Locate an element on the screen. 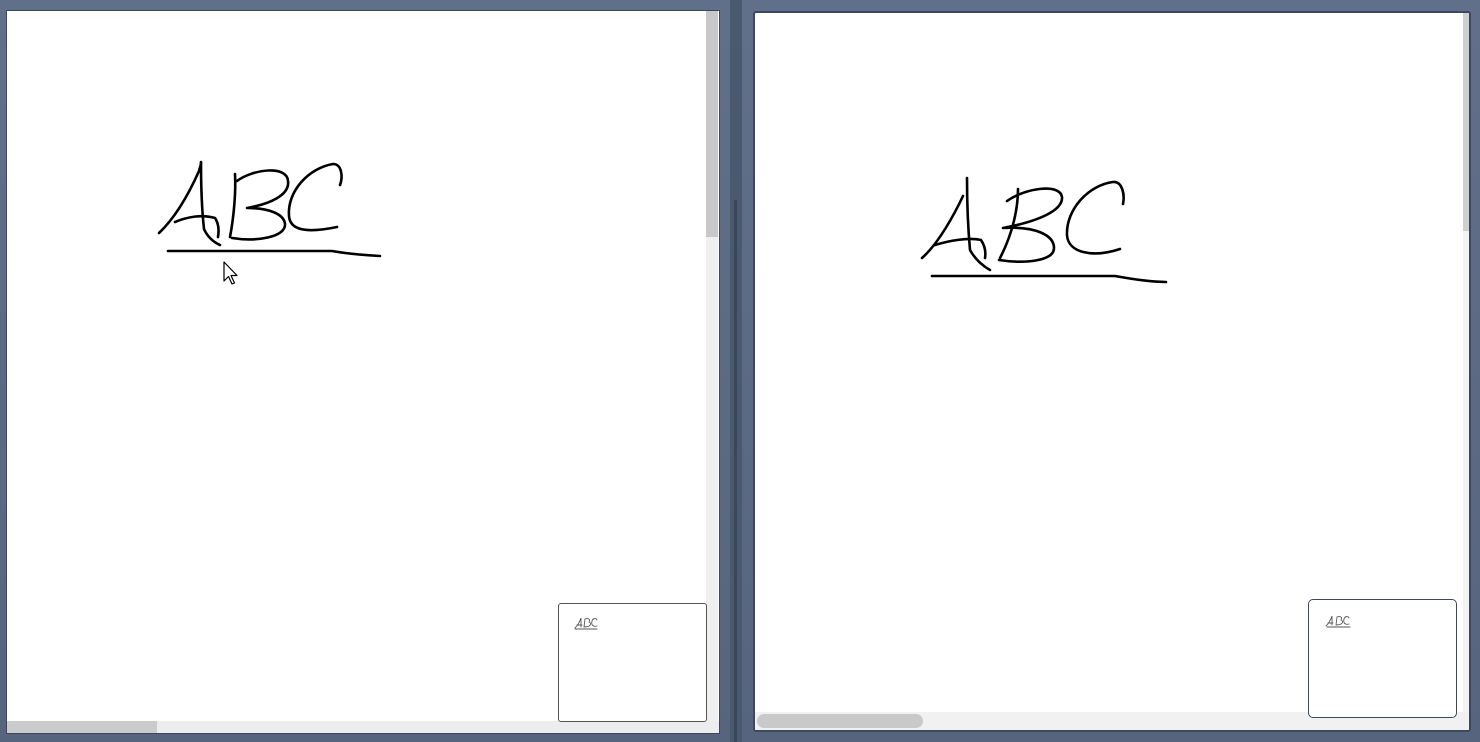 This screenshot has width=1480, height=742. right-vertical-scrollbar is located at coordinates (1466, 363).